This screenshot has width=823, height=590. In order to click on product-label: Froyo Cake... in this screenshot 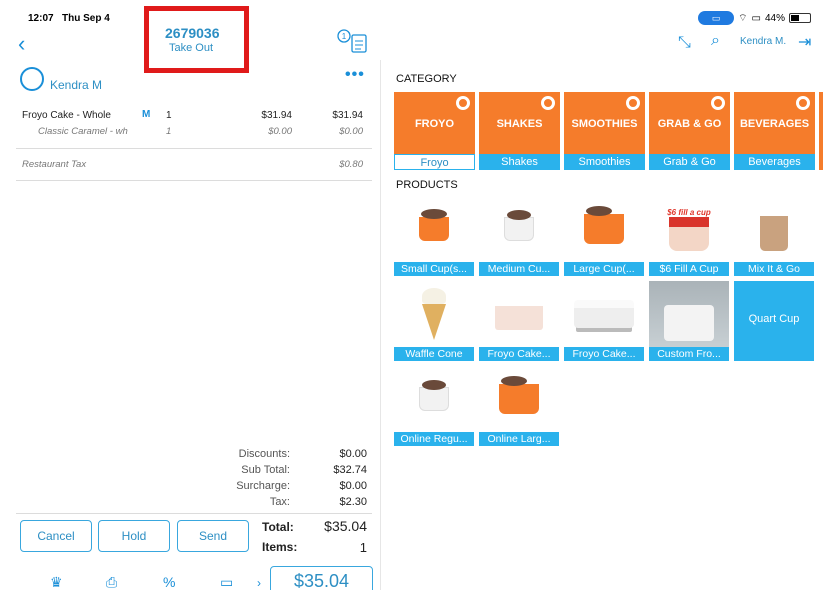, I will do `click(519, 354)`.